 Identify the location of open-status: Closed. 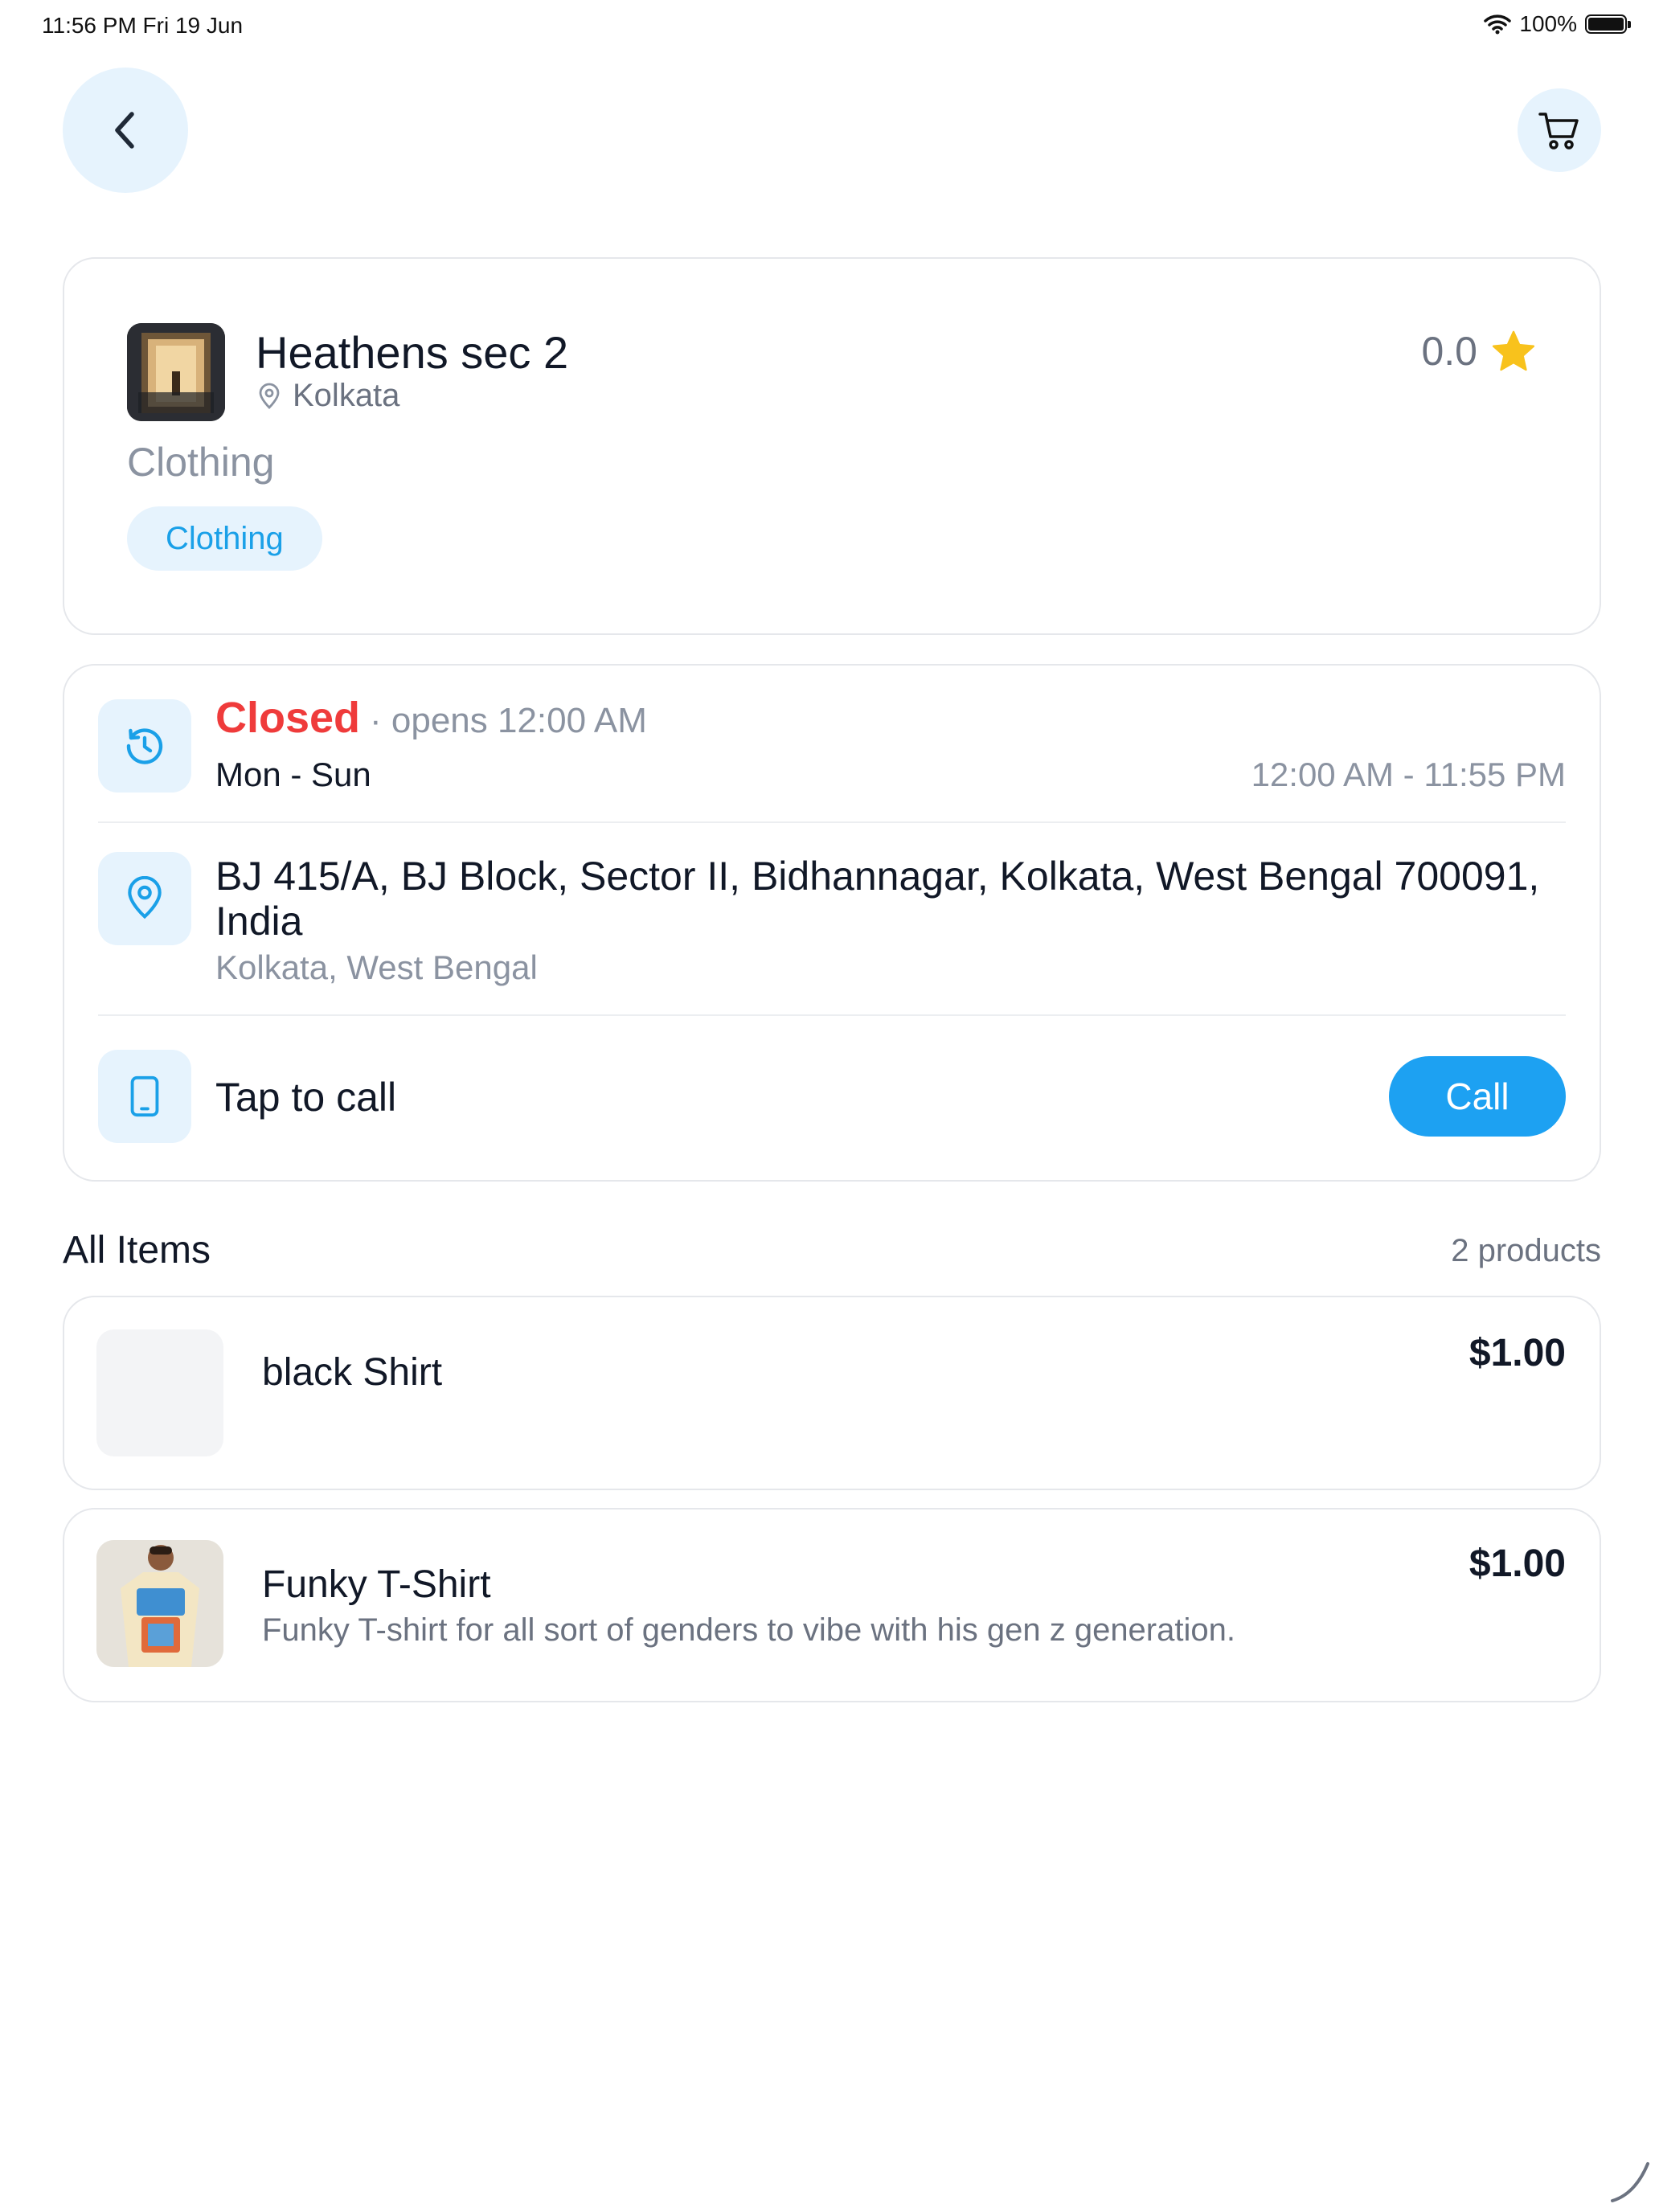
(288, 718).